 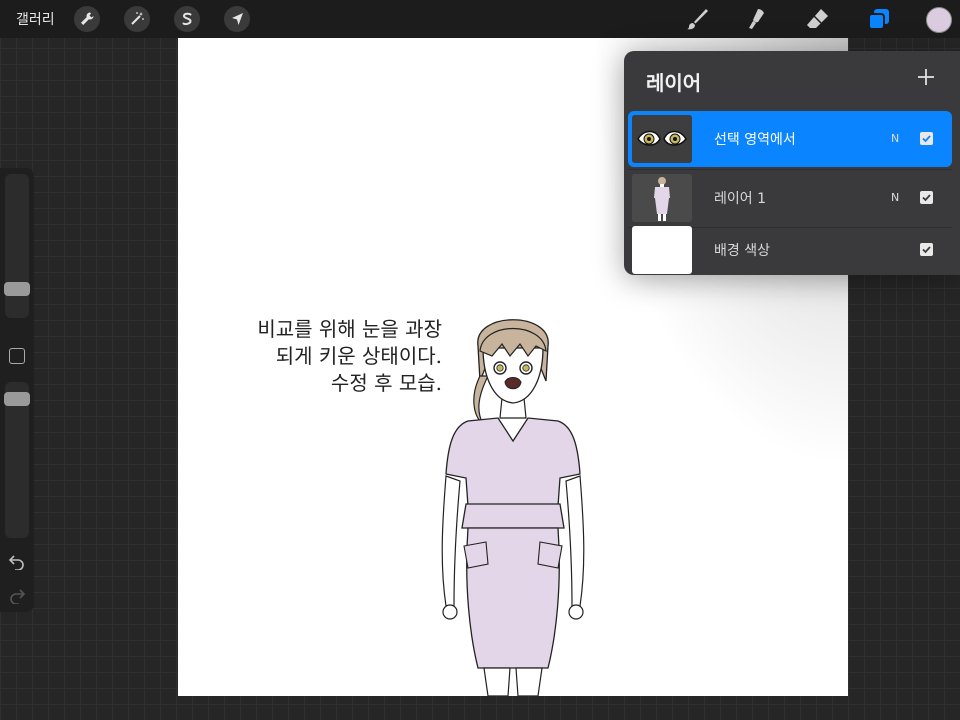 I want to click on transform-arrow-icon, so click(x=237, y=19).